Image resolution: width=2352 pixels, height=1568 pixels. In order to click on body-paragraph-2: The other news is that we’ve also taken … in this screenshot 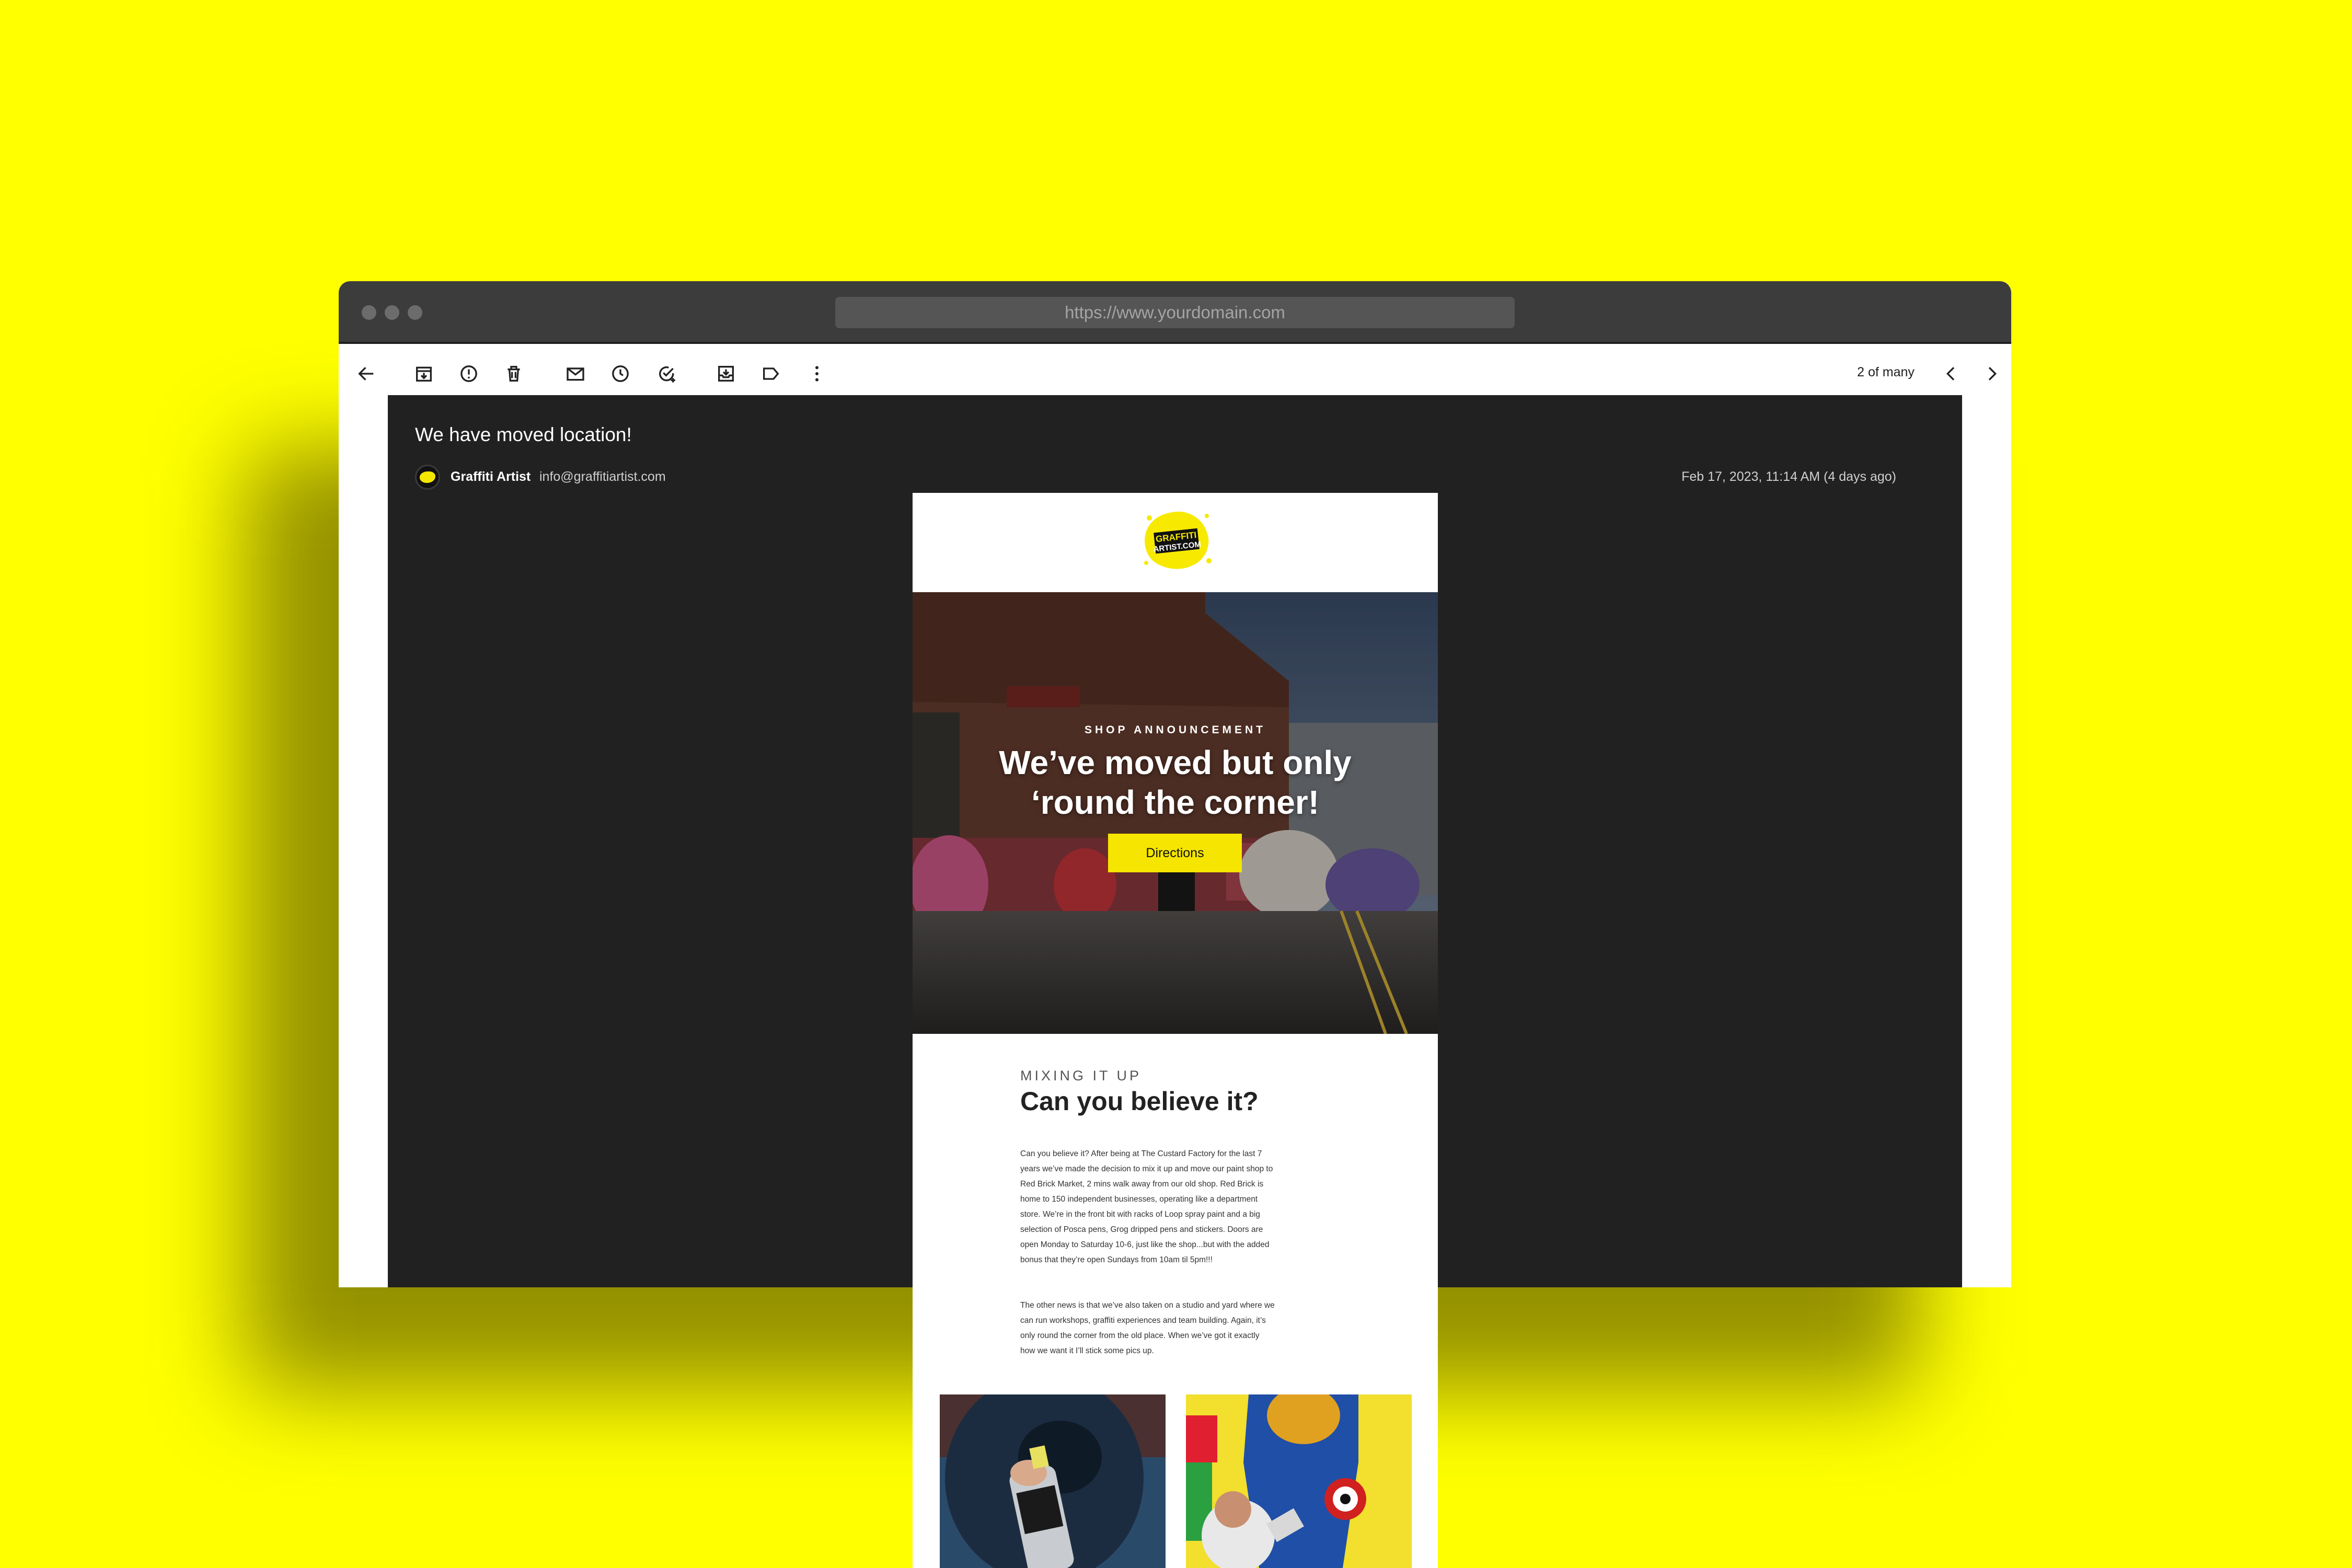, I will do `click(1177, 1328)`.